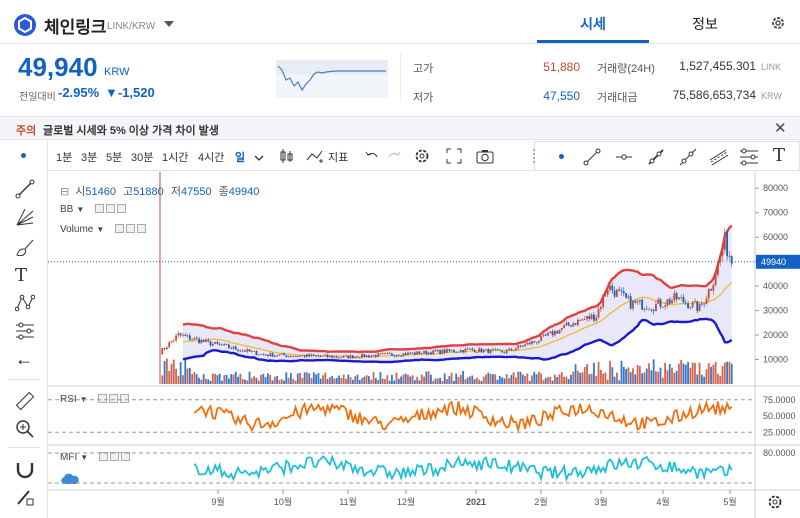 The height and width of the screenshot is (518, 800). What do you see at coordinates (338, 157) in the screenshot?
I see `indicator-button: 지표` at bounding box center [338, 157].